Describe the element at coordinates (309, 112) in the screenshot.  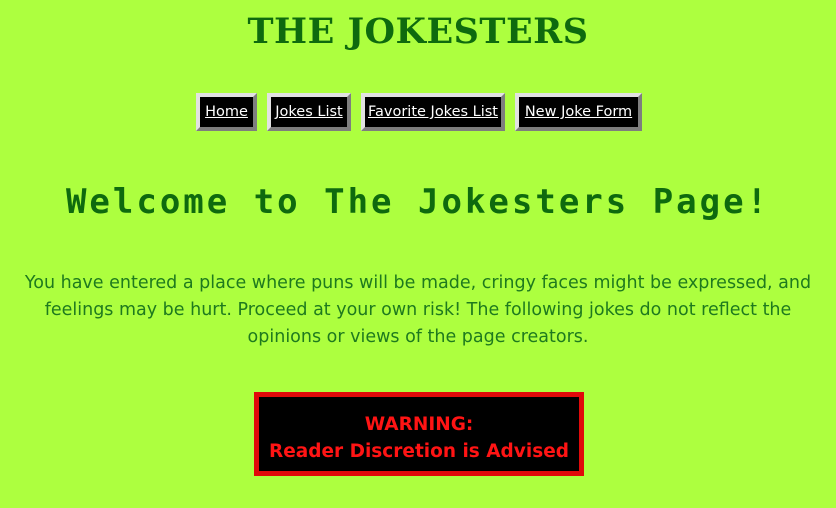
I see `nav-jokes-list-link: Jokes List` at that location.